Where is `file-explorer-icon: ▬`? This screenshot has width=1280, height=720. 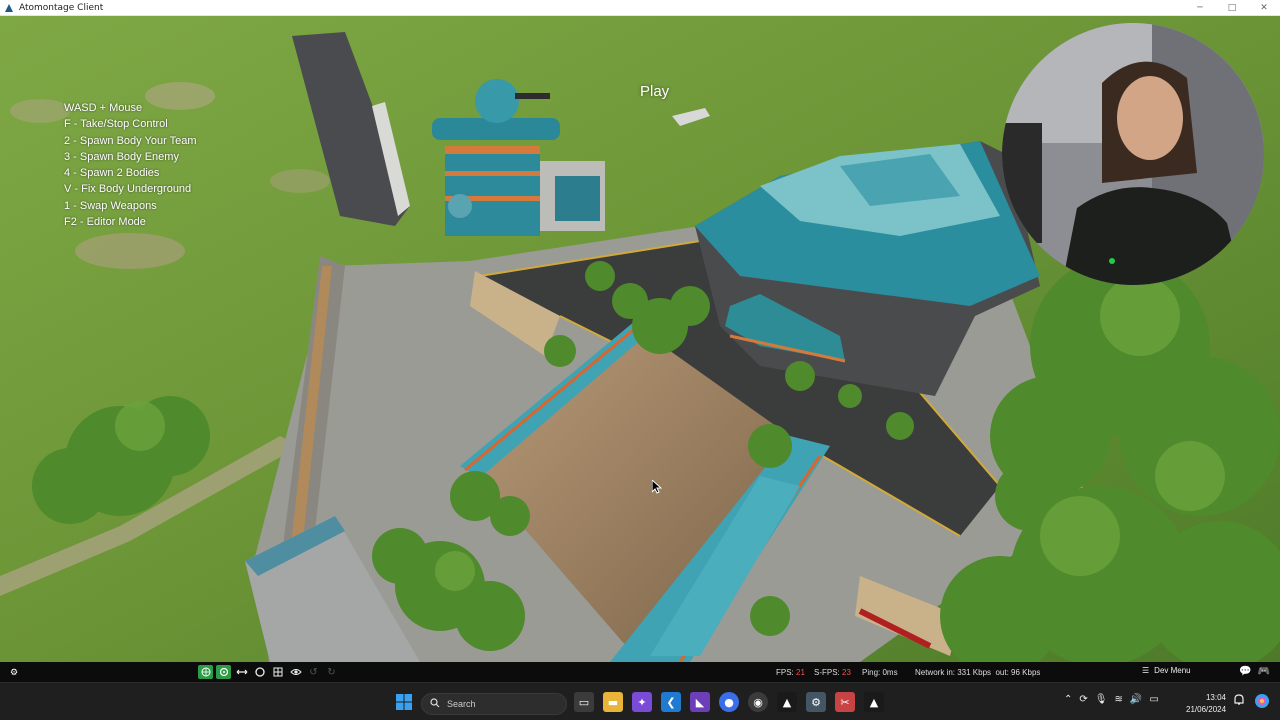 file-explorer-icon: ▬ is located at coordinates (613, 702).